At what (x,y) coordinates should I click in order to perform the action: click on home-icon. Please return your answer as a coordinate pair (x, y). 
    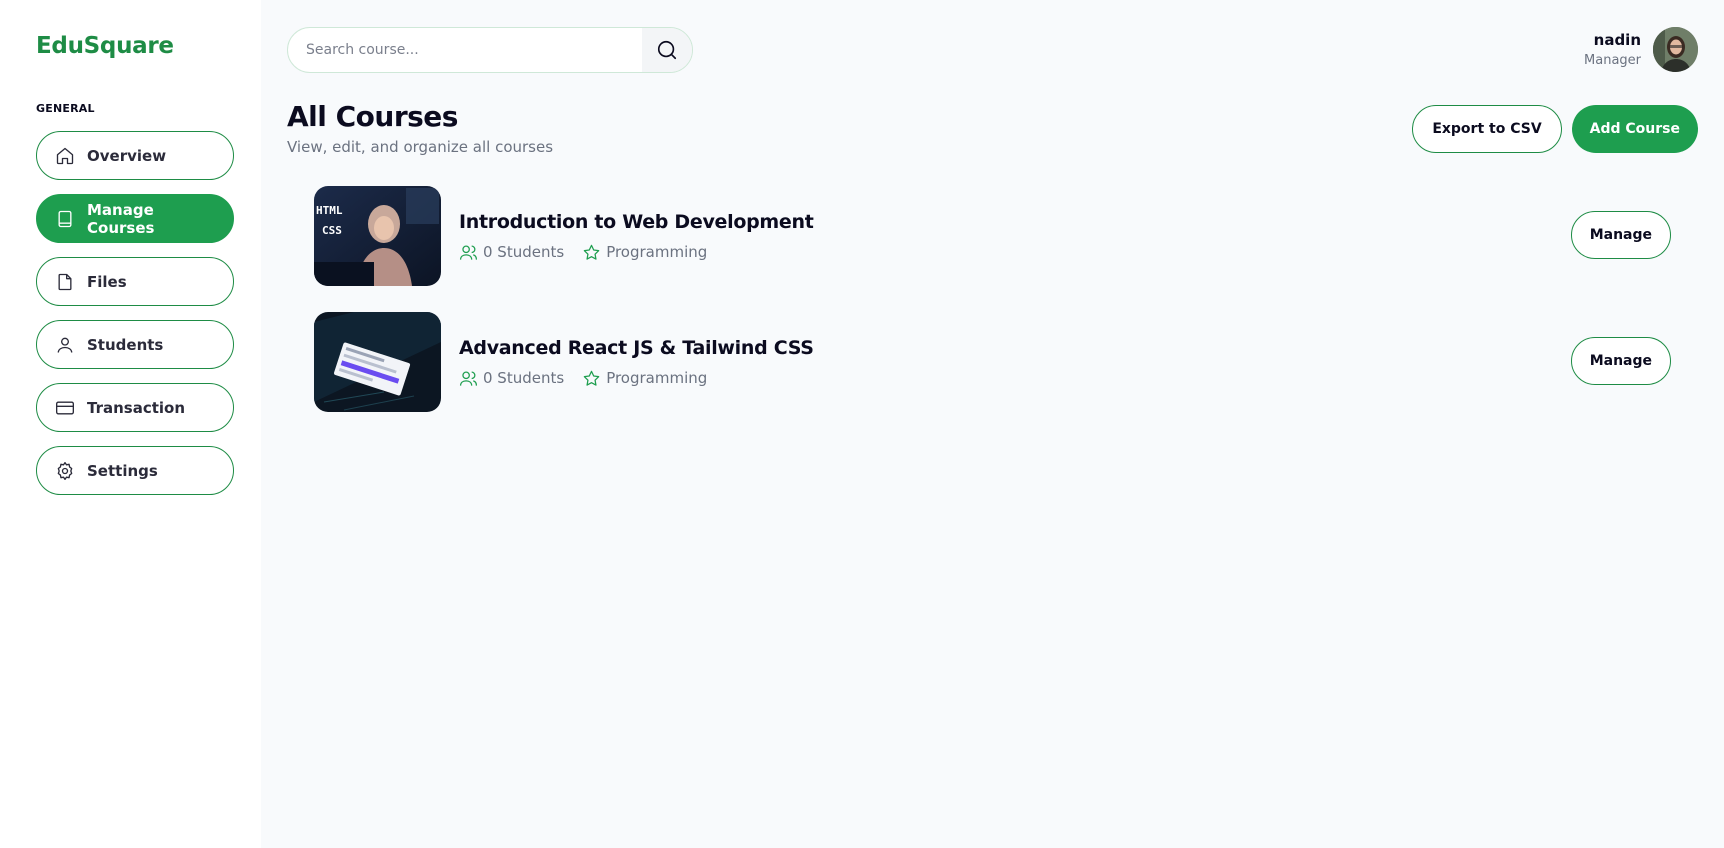
    Looking at the image, I should click on (65, 156).